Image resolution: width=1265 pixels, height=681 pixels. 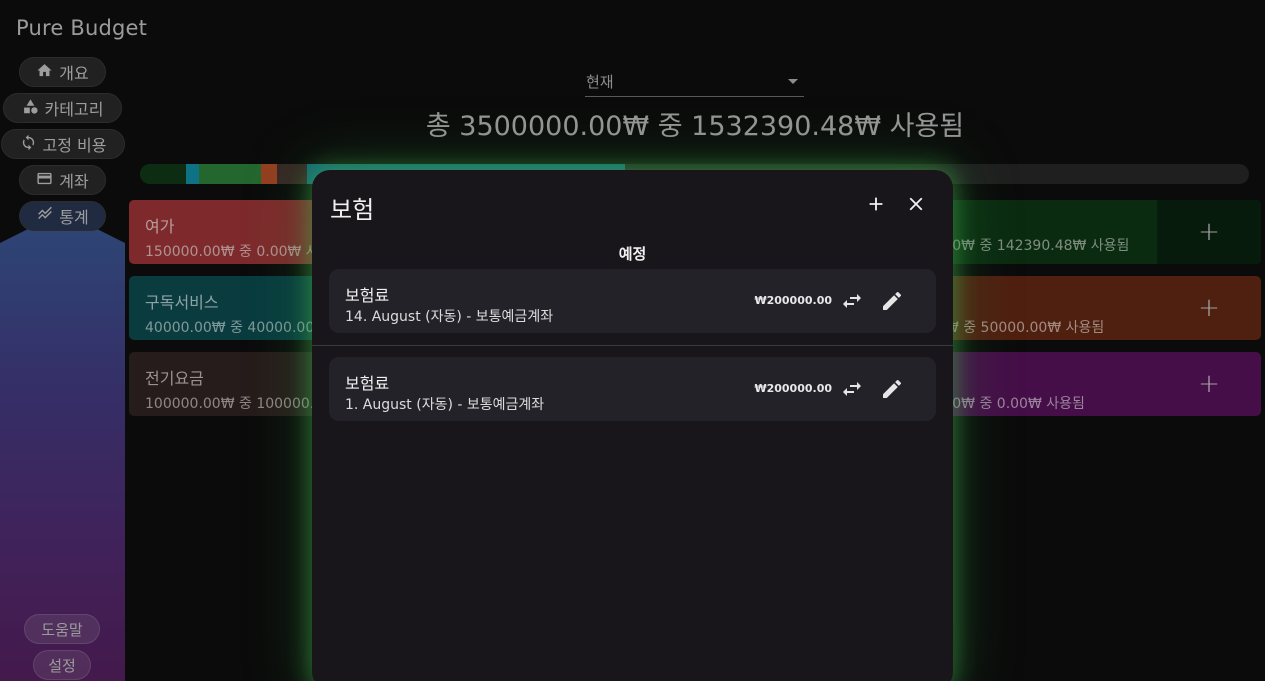 I want to click on scheduled-entry: 보험료 14. August (자동) - 보통예금계좌 ₩200000.00, so click(x=632, y=301).